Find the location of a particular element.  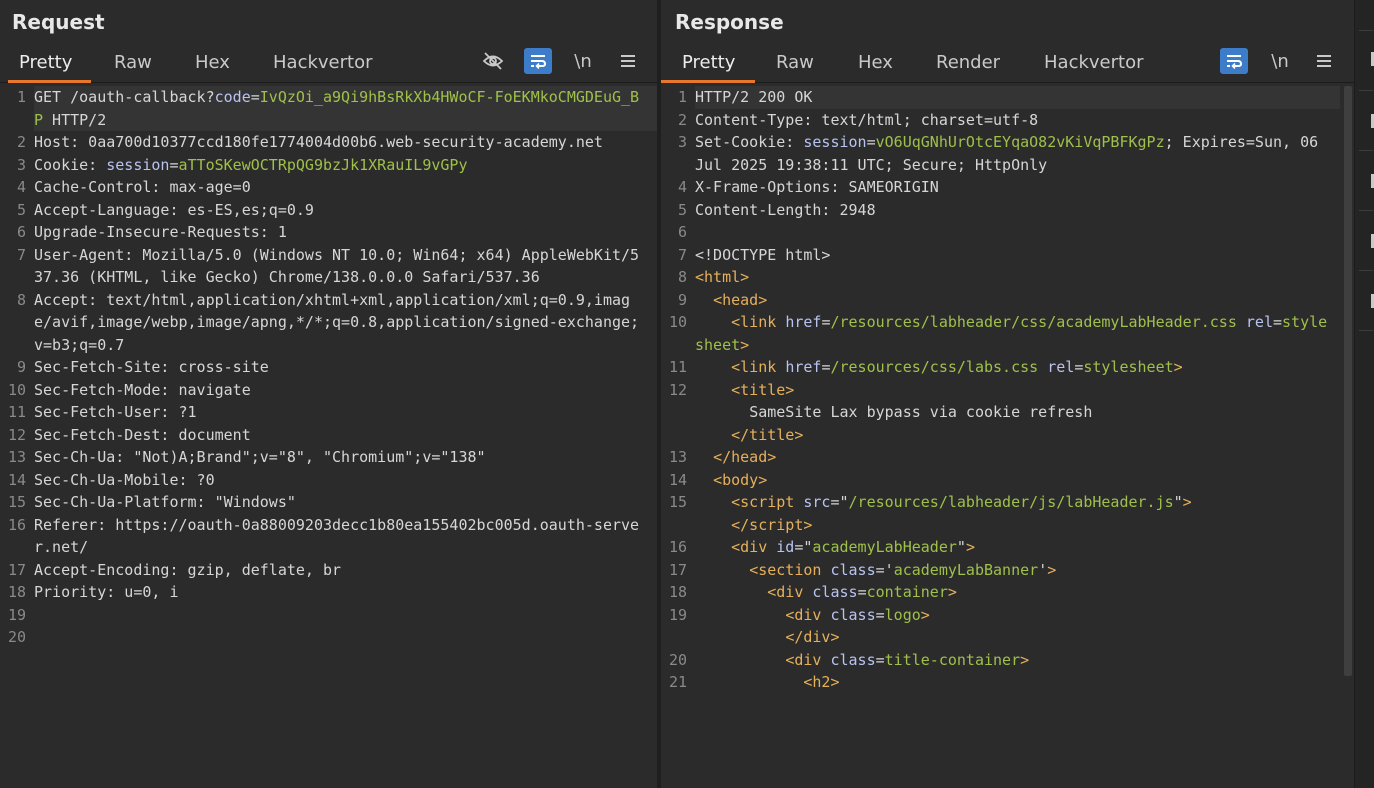

line-content: <h2> is located at coordinates (1017, 682).